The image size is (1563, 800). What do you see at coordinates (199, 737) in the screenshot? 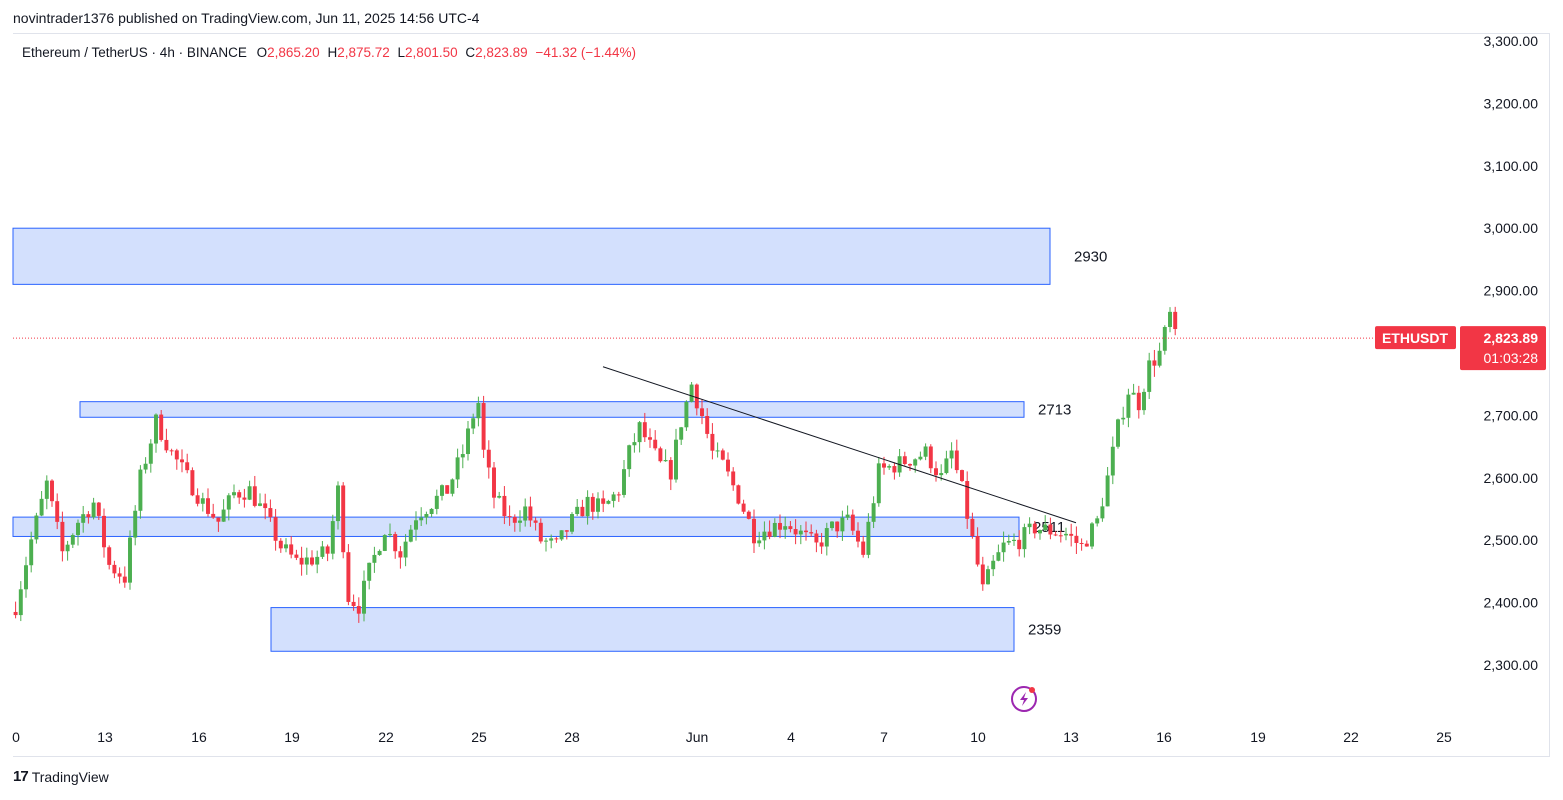
I see `time-tick-label: 16` at bounding box center [199, 737].